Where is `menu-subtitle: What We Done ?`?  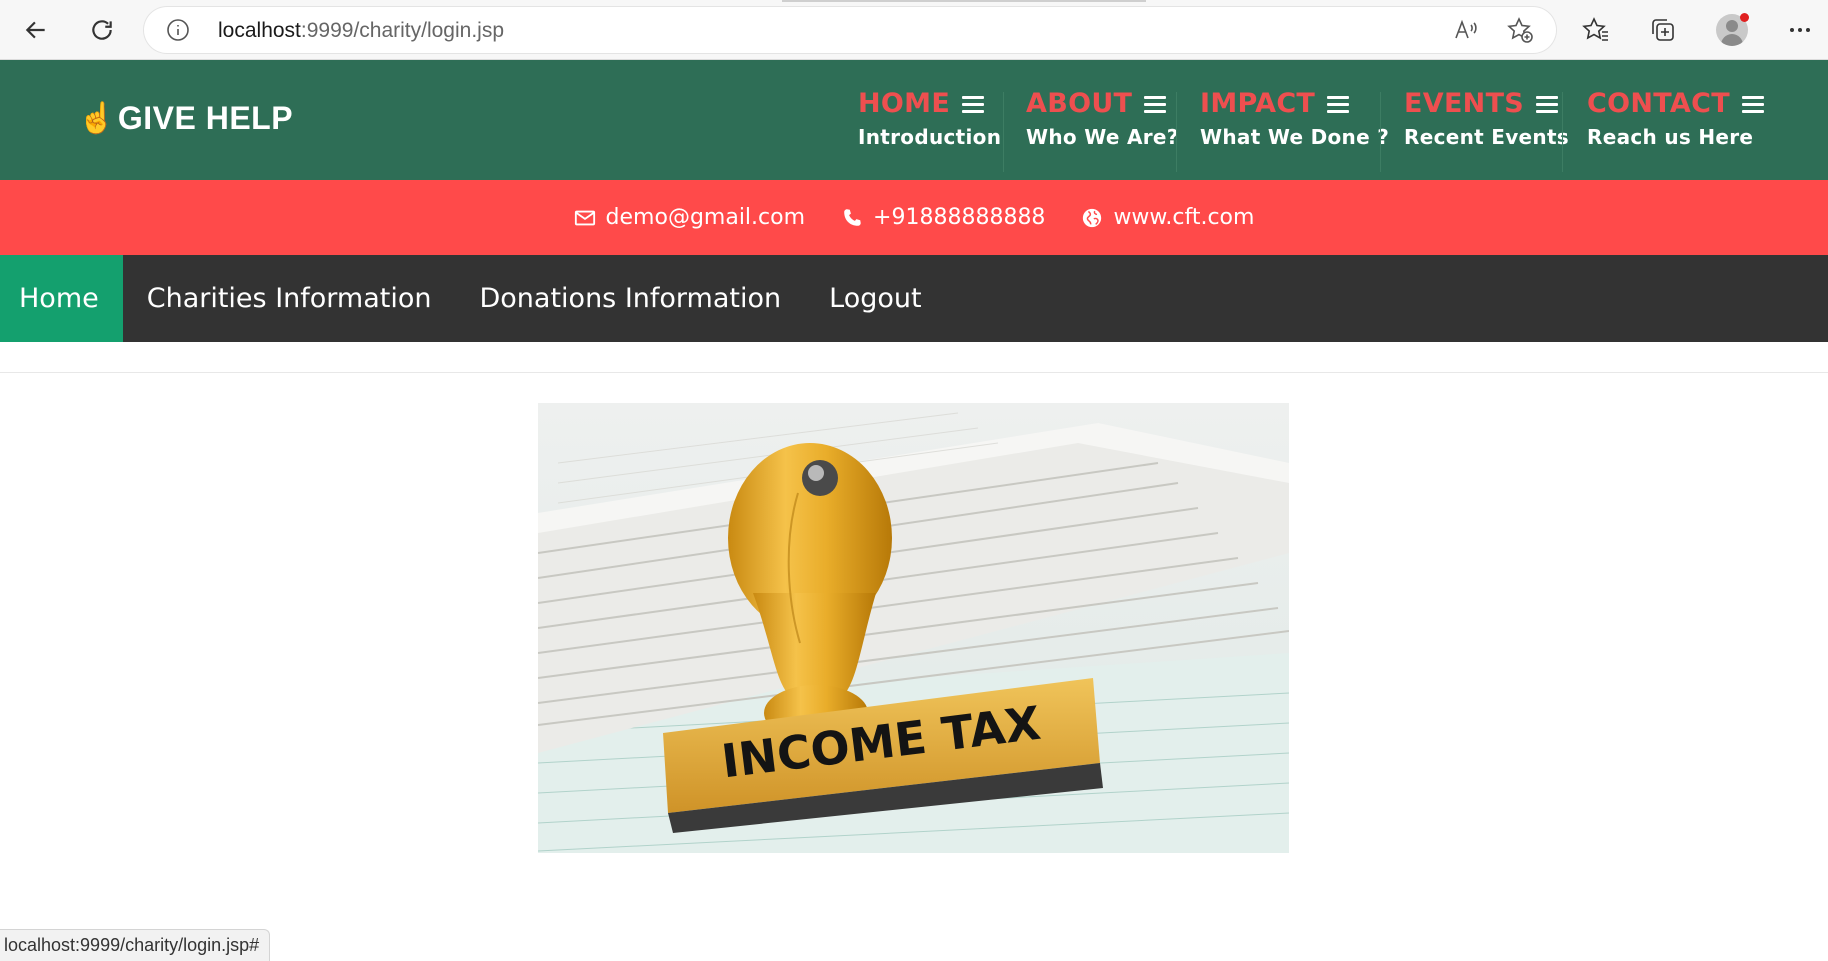 menu-subtitle: What We Done ? is located at coordinates (1295, 137).